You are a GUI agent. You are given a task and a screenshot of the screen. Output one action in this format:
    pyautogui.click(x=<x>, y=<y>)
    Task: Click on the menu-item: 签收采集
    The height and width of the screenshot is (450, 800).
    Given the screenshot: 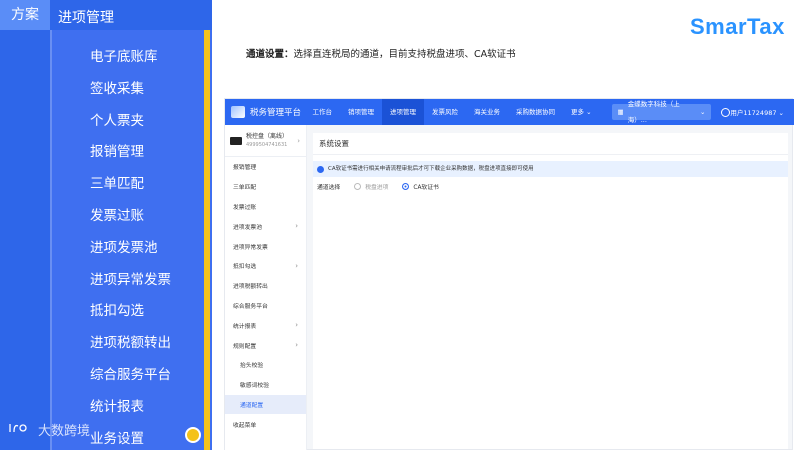 What is the action you would take?
    pyautogui.click(x=127, y=90)
    